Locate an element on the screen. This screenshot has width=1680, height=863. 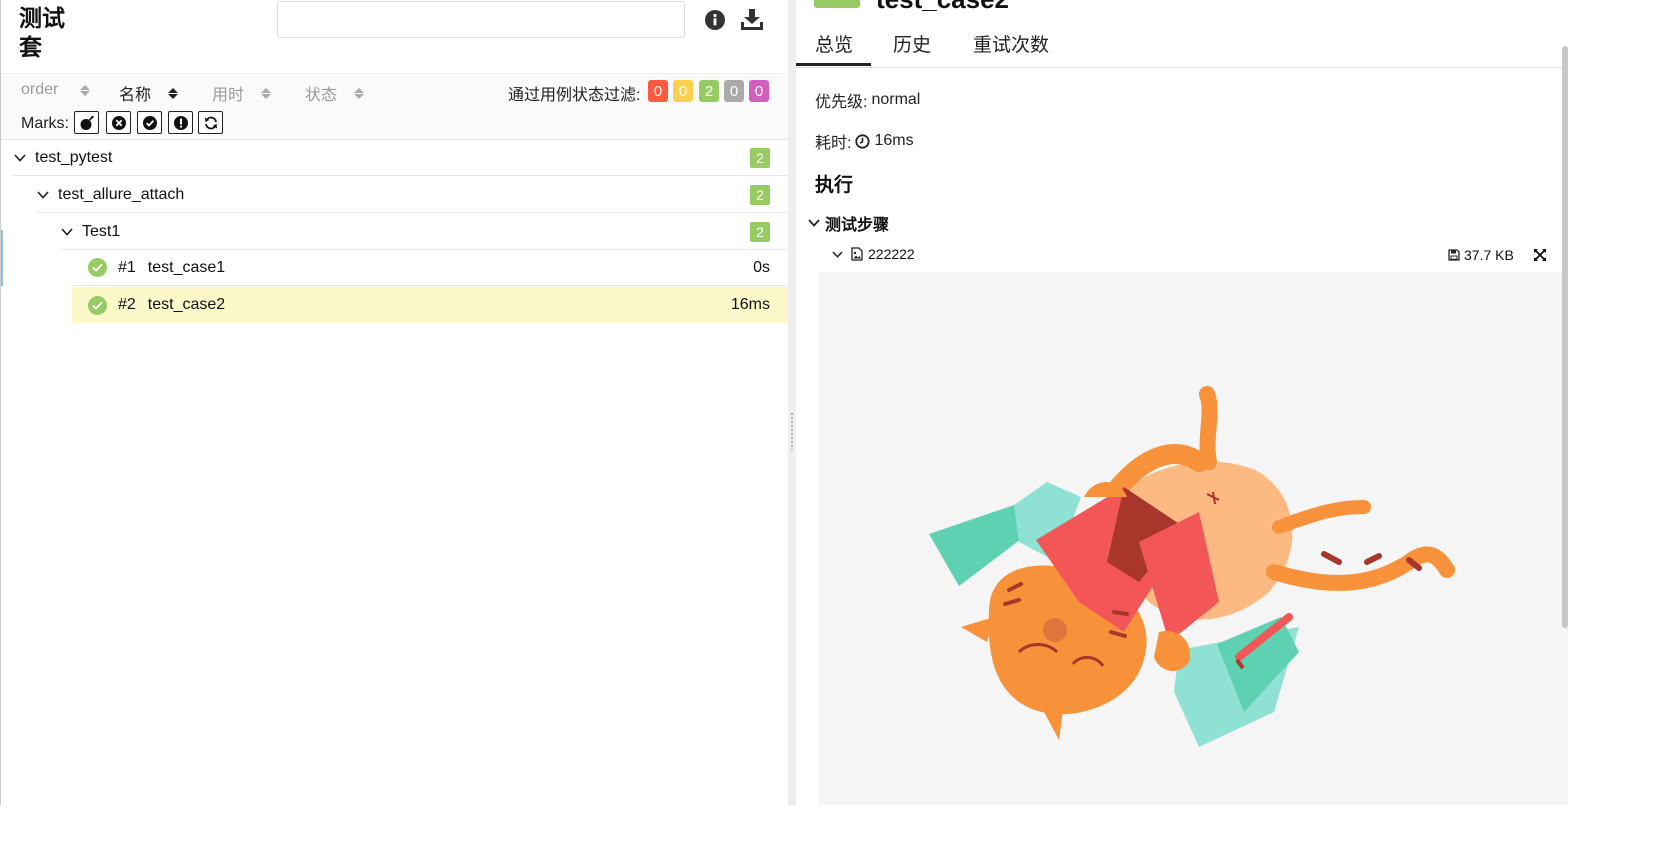
test-case-duration: 0s is located at coordinates (761, 267).